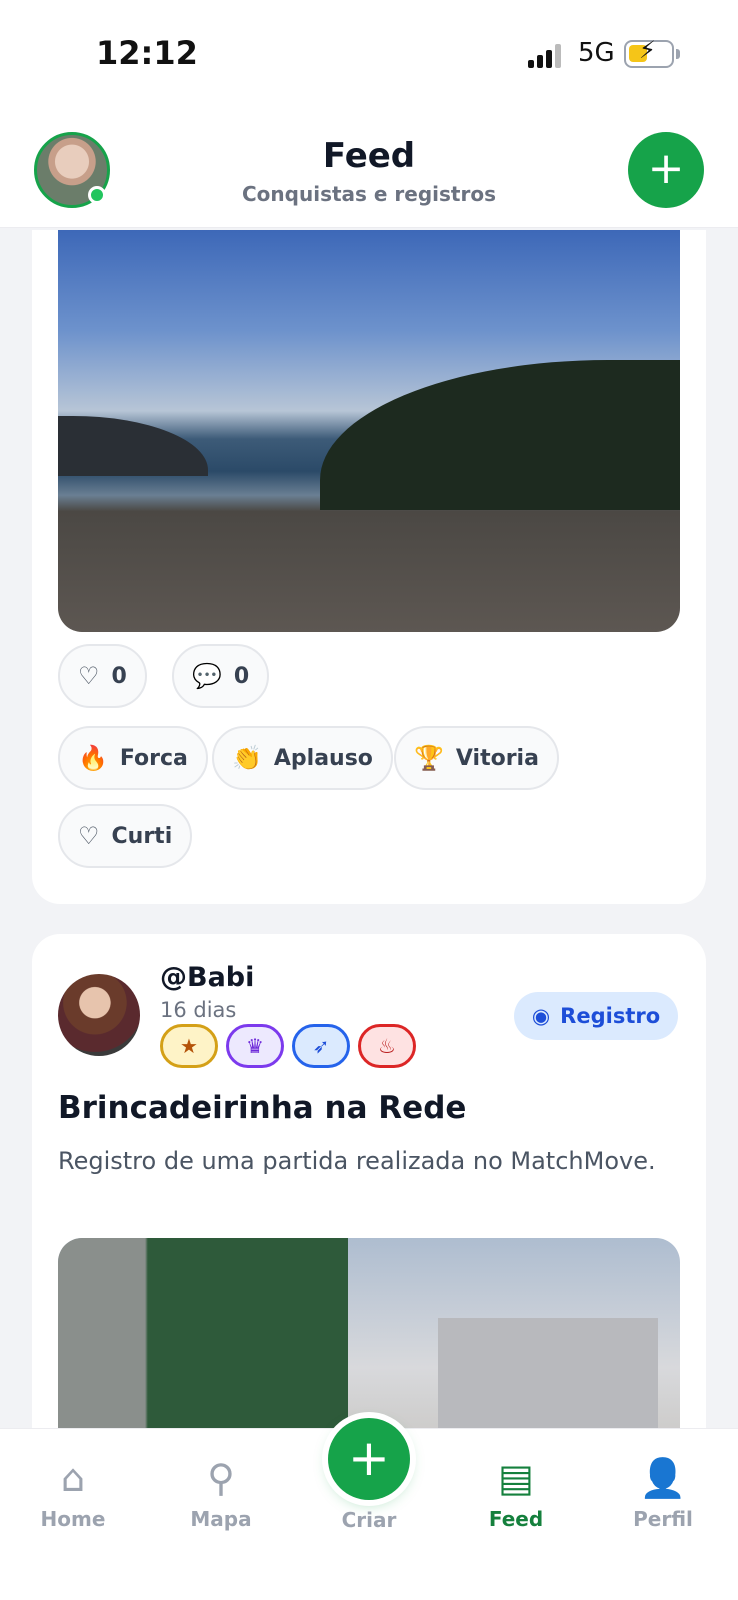 The width and height of the screenshot is (738, 1600). Describe the element at coordinates (323, 758) in the screenshot. I see `reaction-label: Aplauso` at that location.